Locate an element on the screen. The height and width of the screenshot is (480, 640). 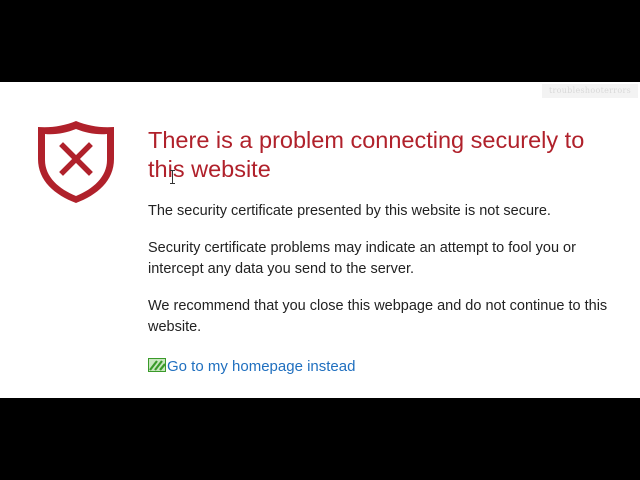
homepage-link: Go to my homepage instead is located at coordinates (251, 367).